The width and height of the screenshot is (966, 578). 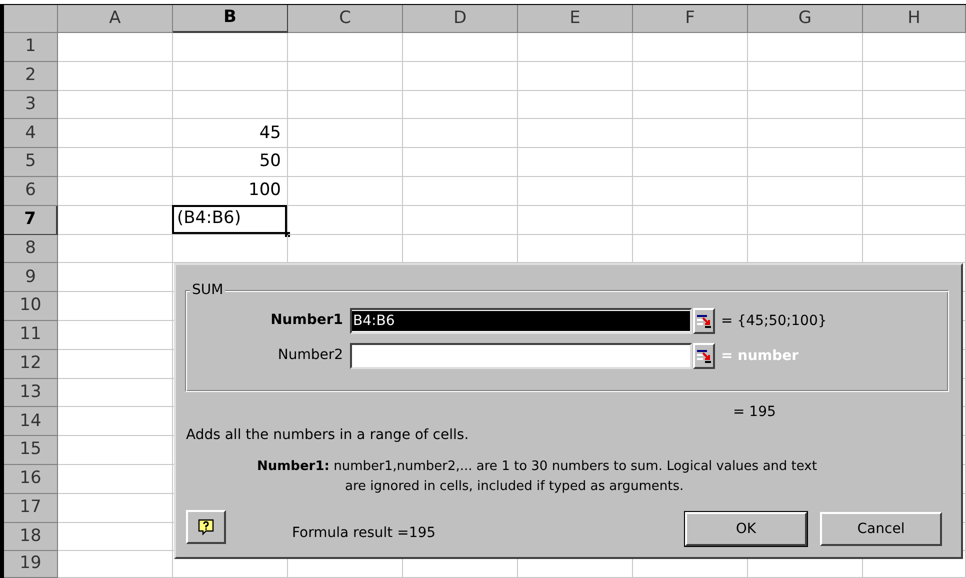 I want to click on column-header: C, so click(x=345, y=19).